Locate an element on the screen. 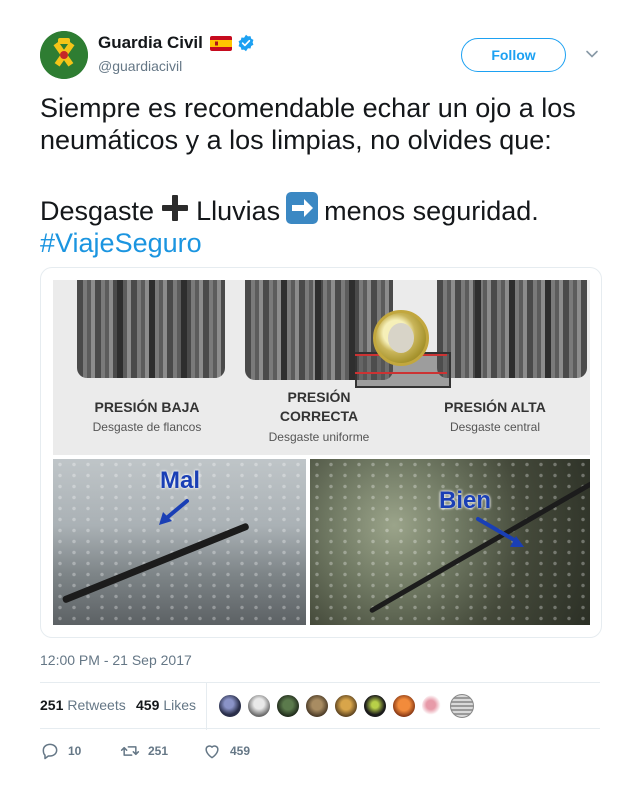  spain-flag-icon is located at coordinates (220, 43).